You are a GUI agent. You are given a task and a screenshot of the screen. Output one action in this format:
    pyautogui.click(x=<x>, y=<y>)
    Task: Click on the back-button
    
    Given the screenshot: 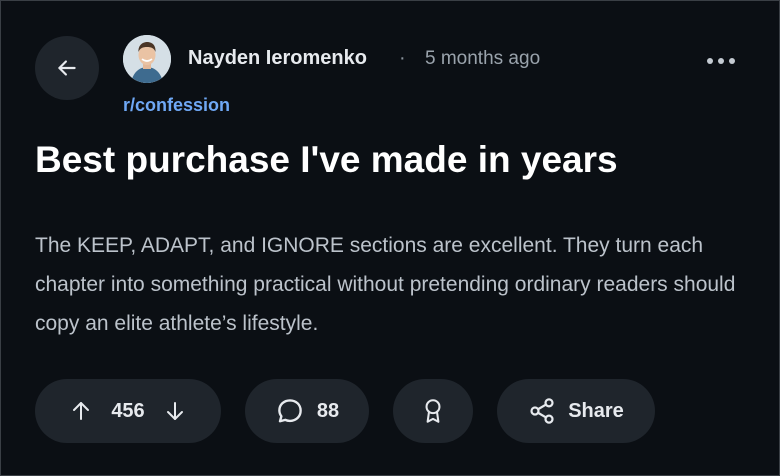 What is the action you would take?
    pyautogui.click(x=67, y=68)
    